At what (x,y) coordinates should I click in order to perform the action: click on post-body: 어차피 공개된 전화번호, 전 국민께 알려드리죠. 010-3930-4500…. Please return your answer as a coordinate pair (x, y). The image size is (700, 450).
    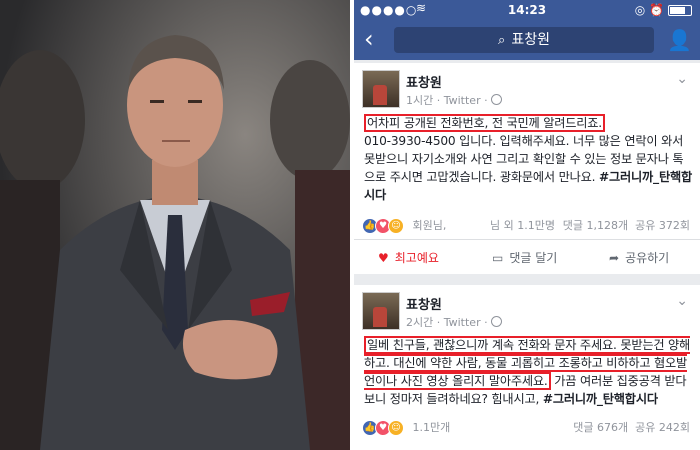
    Looking at the image, I should click on (528, 159).